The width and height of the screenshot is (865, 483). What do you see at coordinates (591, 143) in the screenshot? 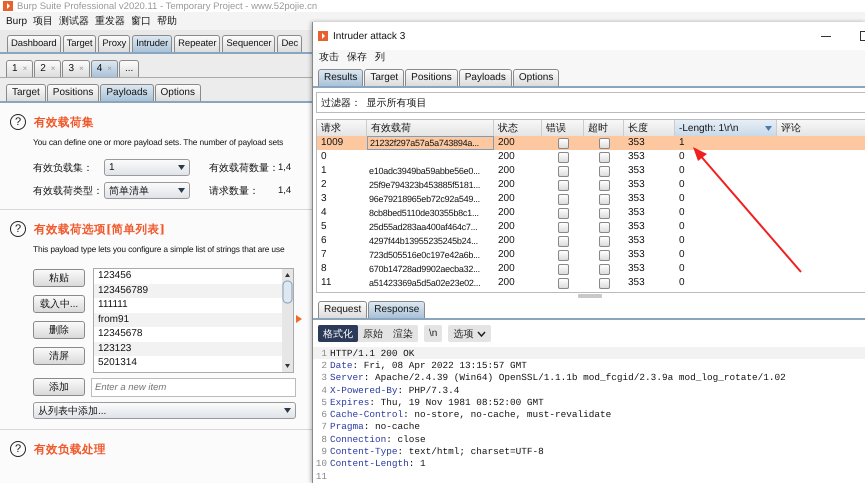
I see `table-row: 1009 21232f297a57a5a743894a... 200 353 1` at bounding box center [591, 143].